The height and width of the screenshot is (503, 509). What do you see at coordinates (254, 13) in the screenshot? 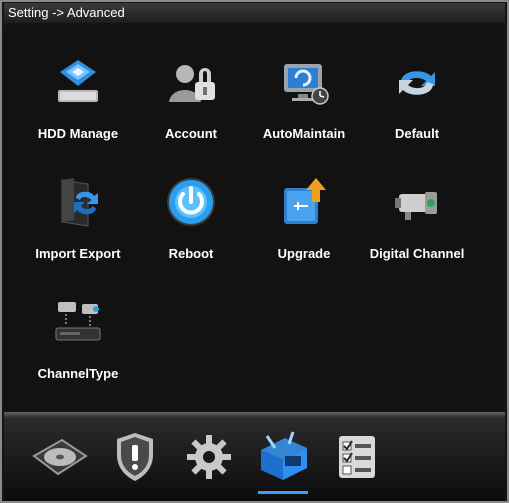
I see `window-title: Setting -> Advanced` at bounding box center [254, 13].